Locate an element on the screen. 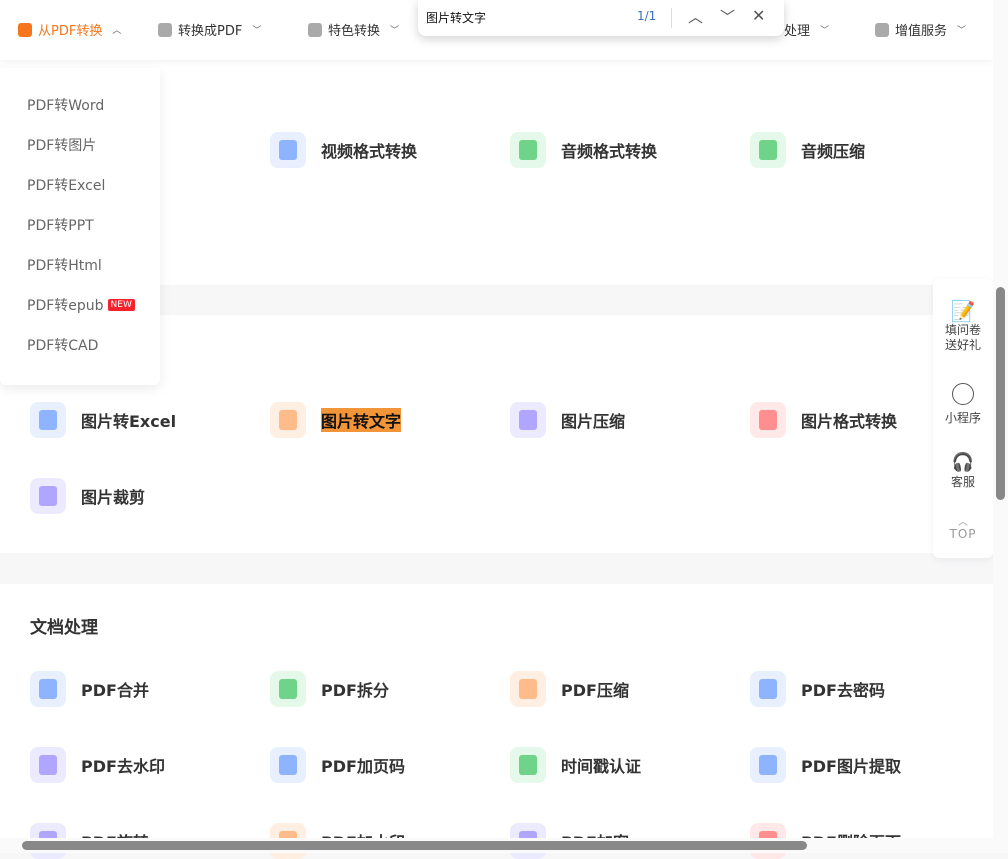 The image size is (1008, 859). dropdown-label: PDF转CAD is located at coordinates (63, 346).